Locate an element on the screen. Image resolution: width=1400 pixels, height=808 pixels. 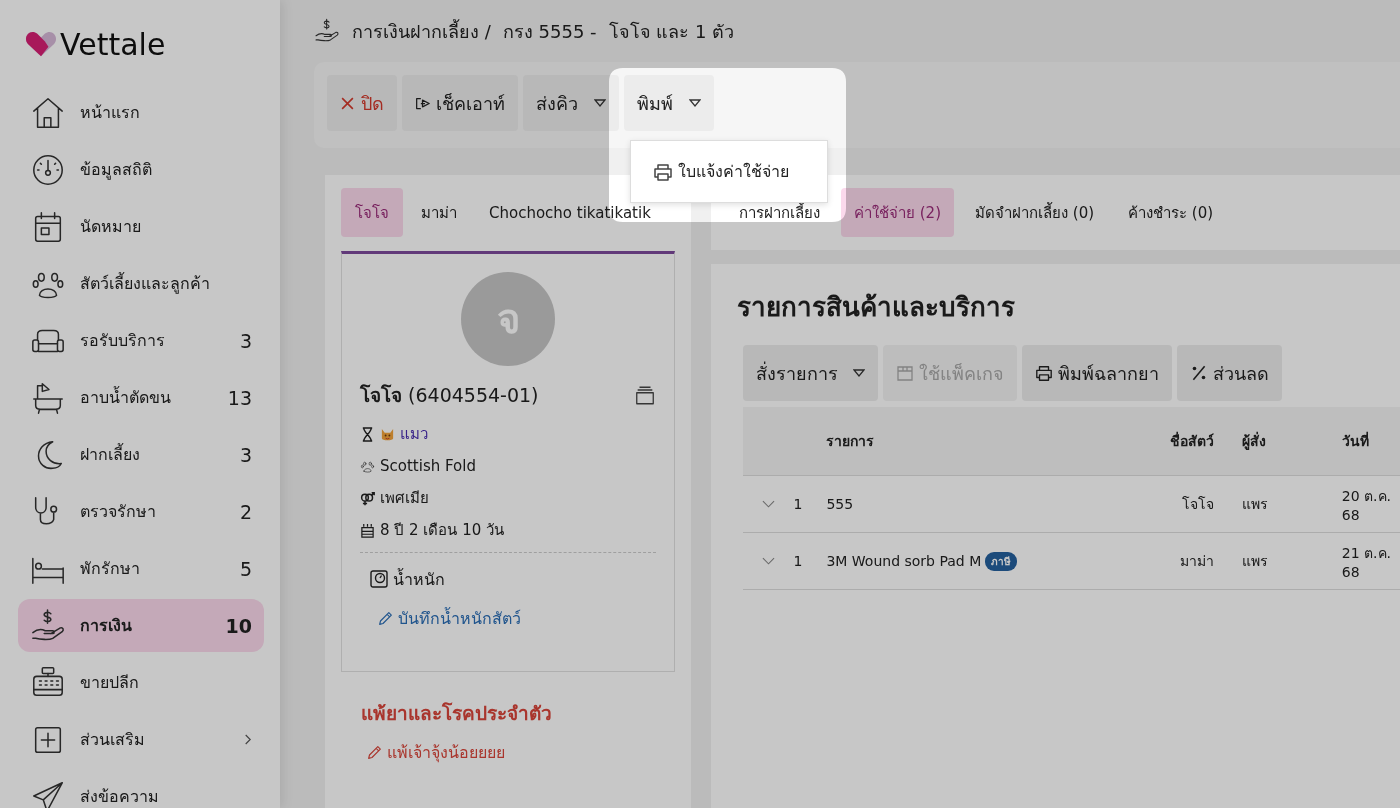
breed-text: Scottish Fold is located at coordinates (428, 466).